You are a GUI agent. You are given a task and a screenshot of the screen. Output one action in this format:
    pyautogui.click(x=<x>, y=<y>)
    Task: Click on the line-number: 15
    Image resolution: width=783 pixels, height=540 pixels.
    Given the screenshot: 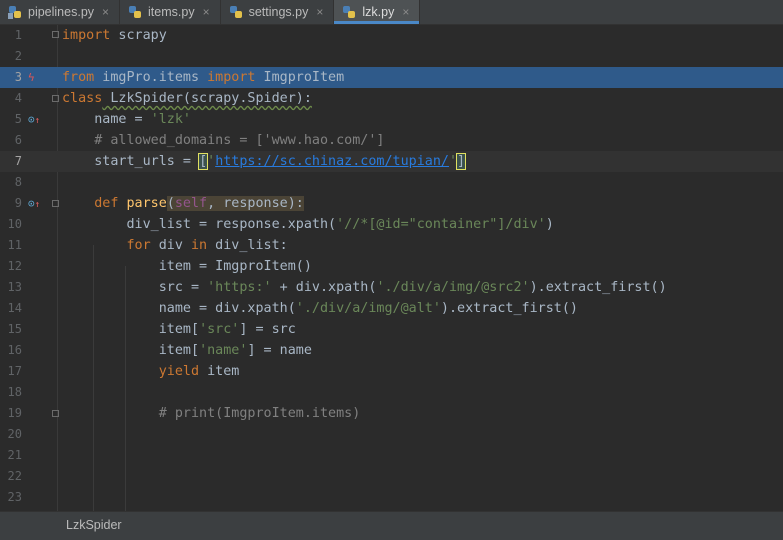 What is the action you would take?
    pyautogui.click(x=14, y=329)
    